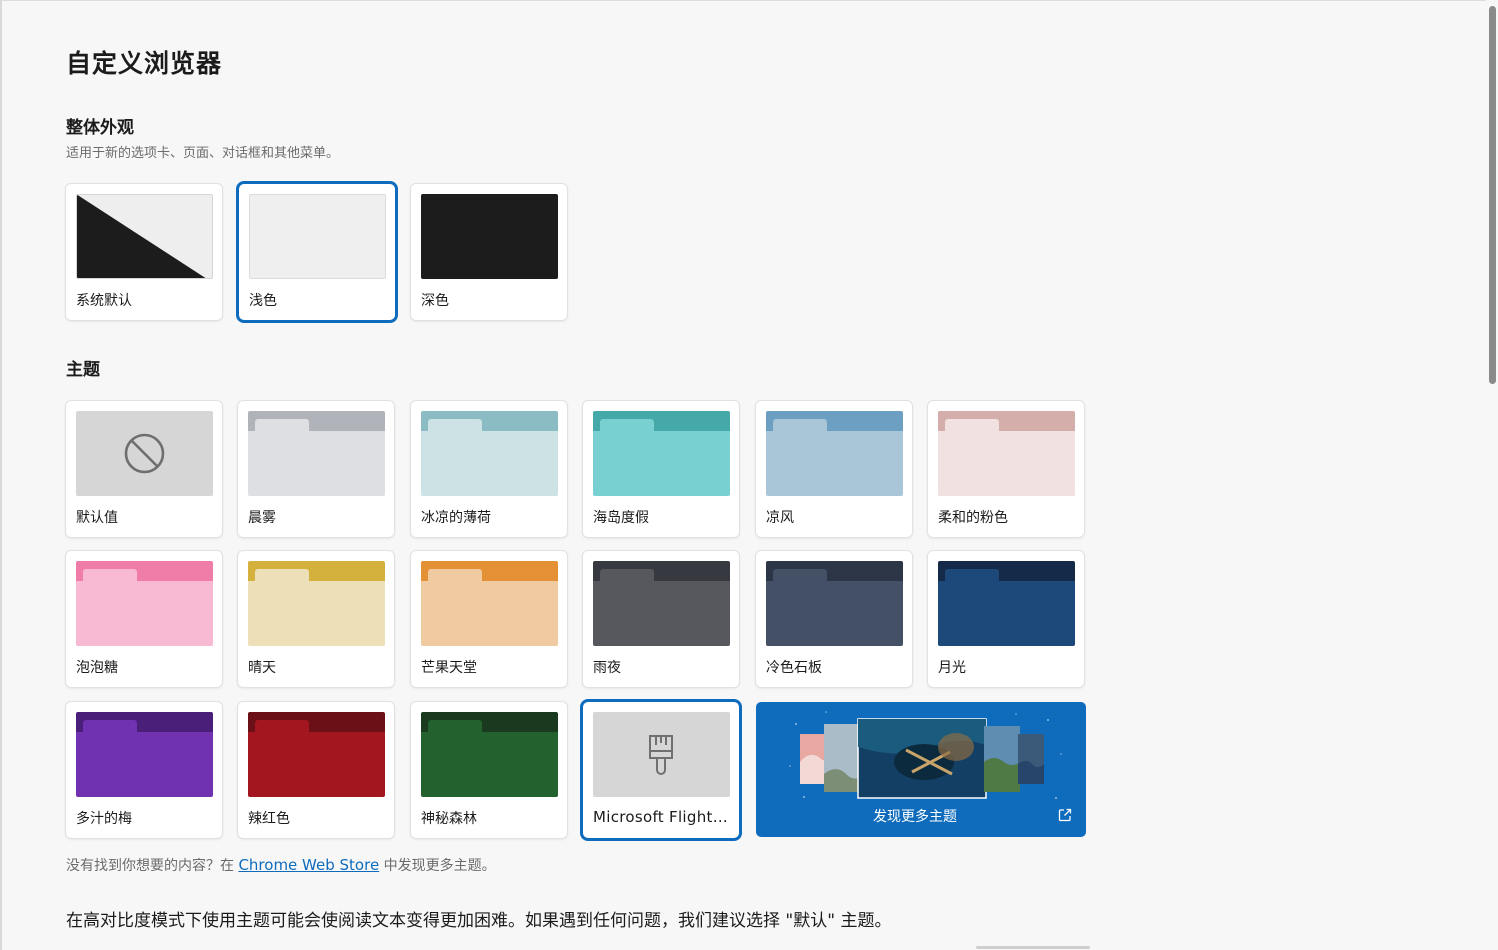 This screenshot has height=950, width=1498. What do you see at coordinates (435, 301) in the screenshot?
I see `appearance-option-label: 深色` at bounding box center [435, 301].